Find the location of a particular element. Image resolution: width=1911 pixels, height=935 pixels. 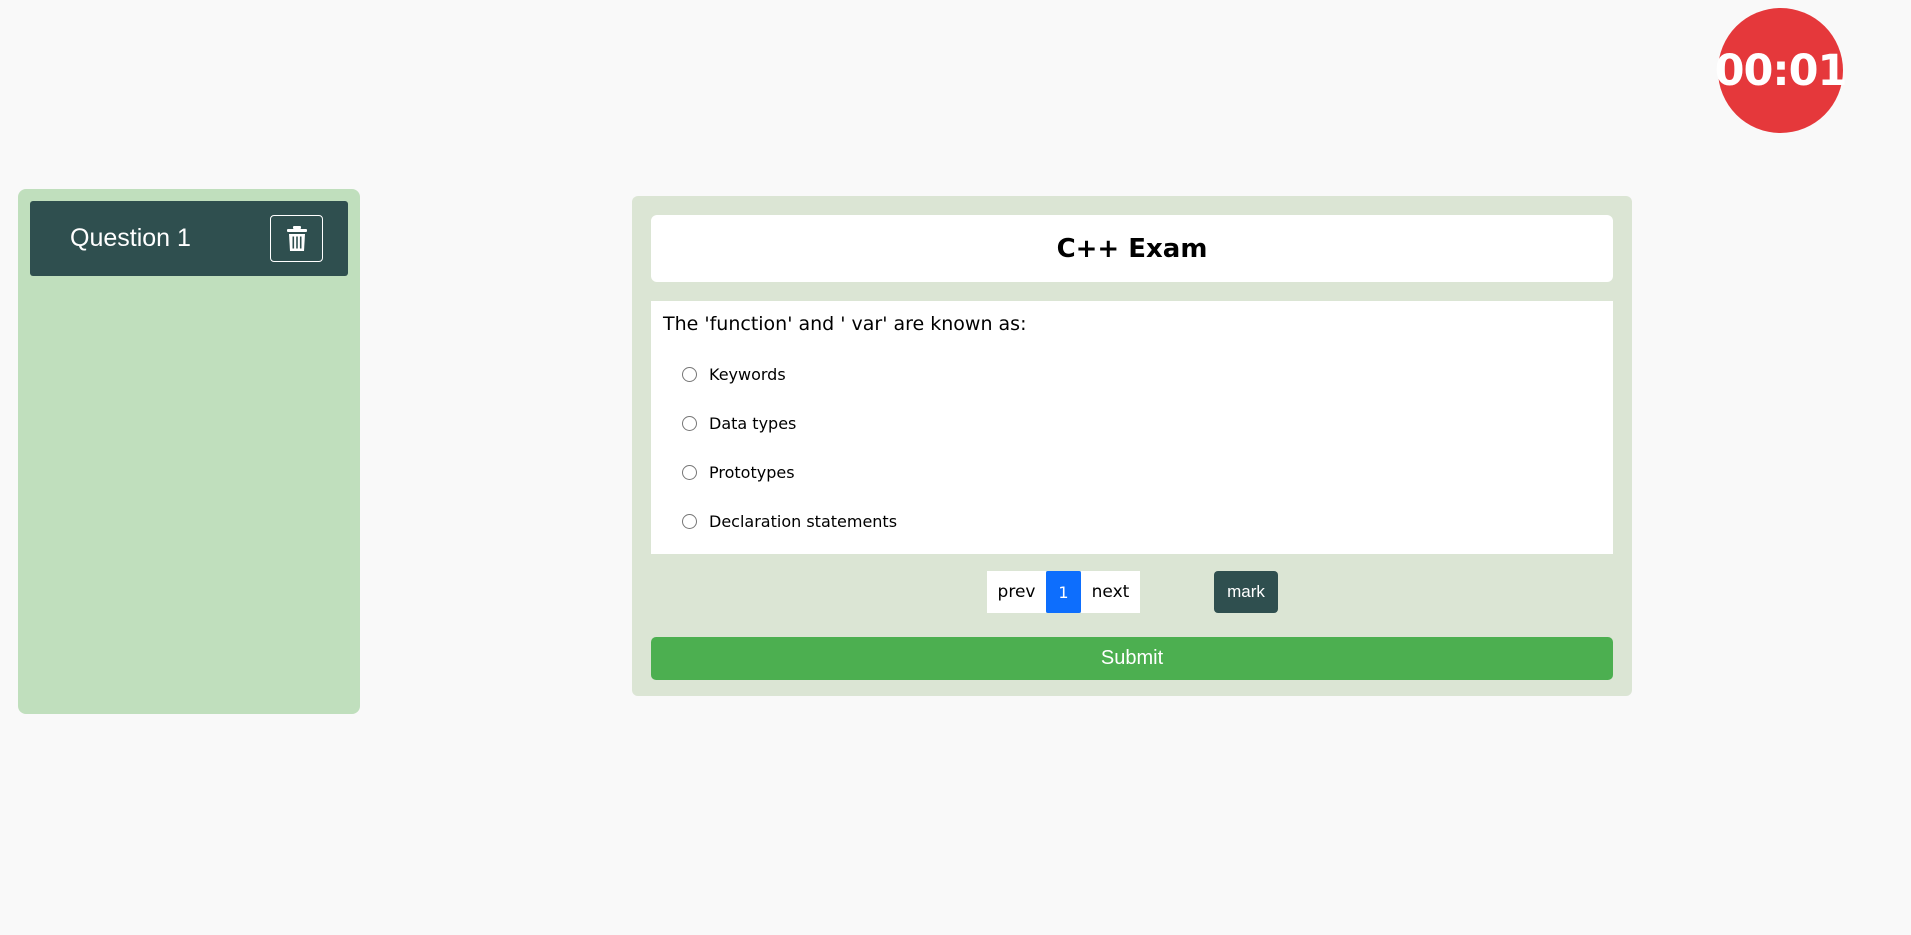

option-label: Prototypes is located at coordinates (752, 472).